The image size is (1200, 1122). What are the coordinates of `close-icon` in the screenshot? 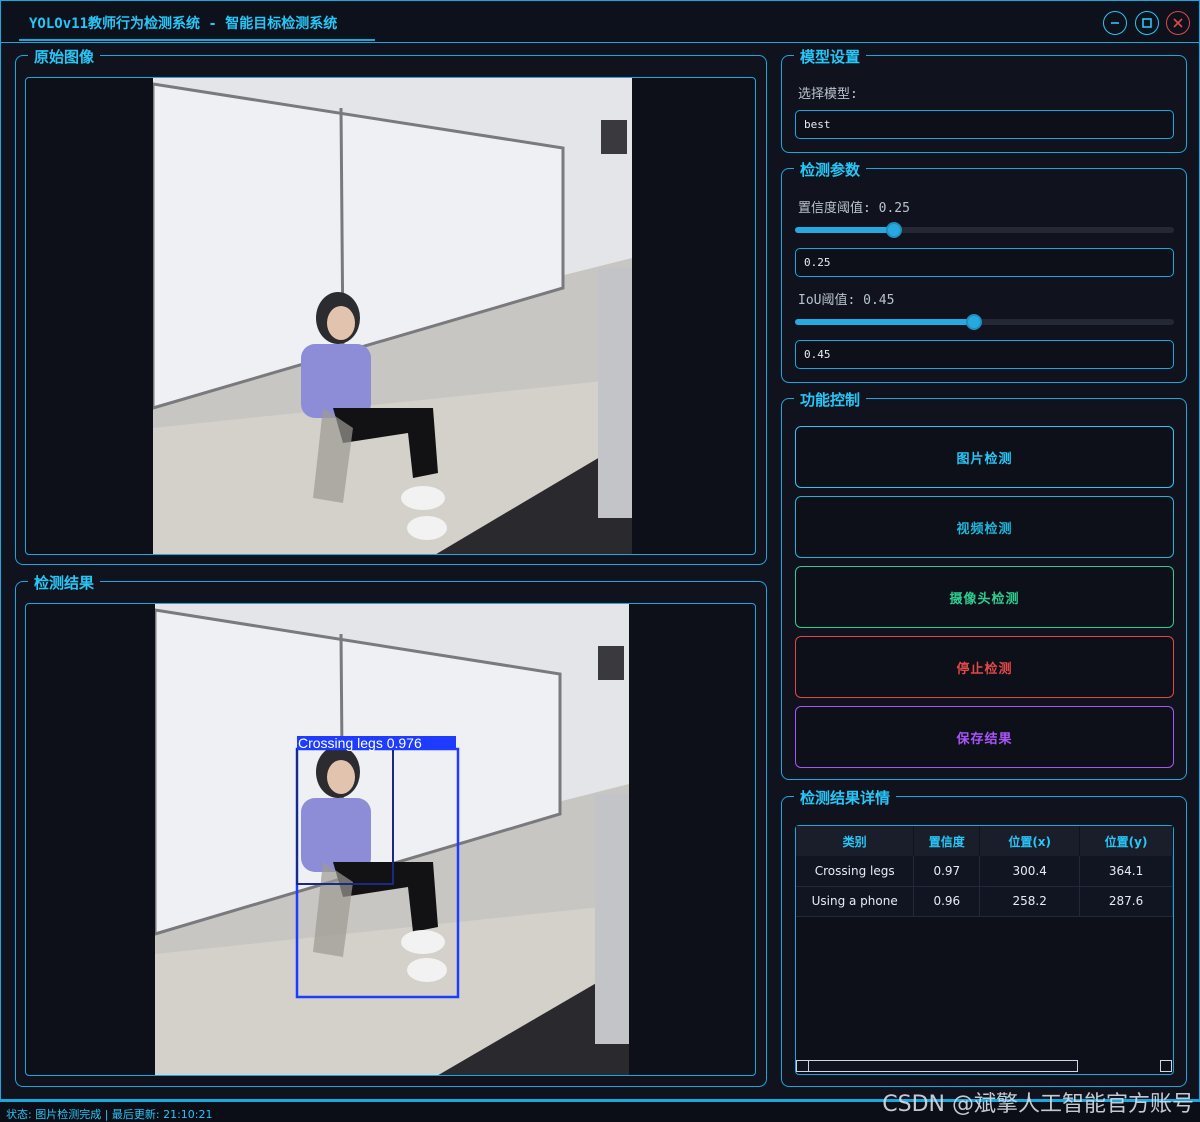 It's located at (1178, 23).